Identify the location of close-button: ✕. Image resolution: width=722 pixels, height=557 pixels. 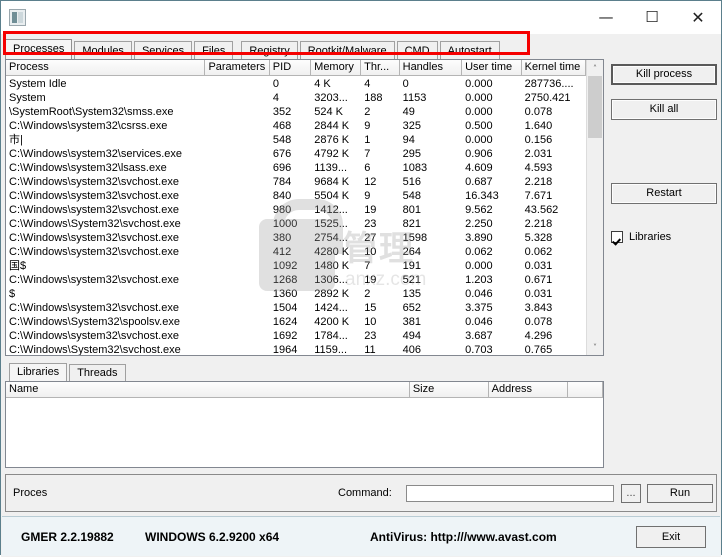
(698, 17).